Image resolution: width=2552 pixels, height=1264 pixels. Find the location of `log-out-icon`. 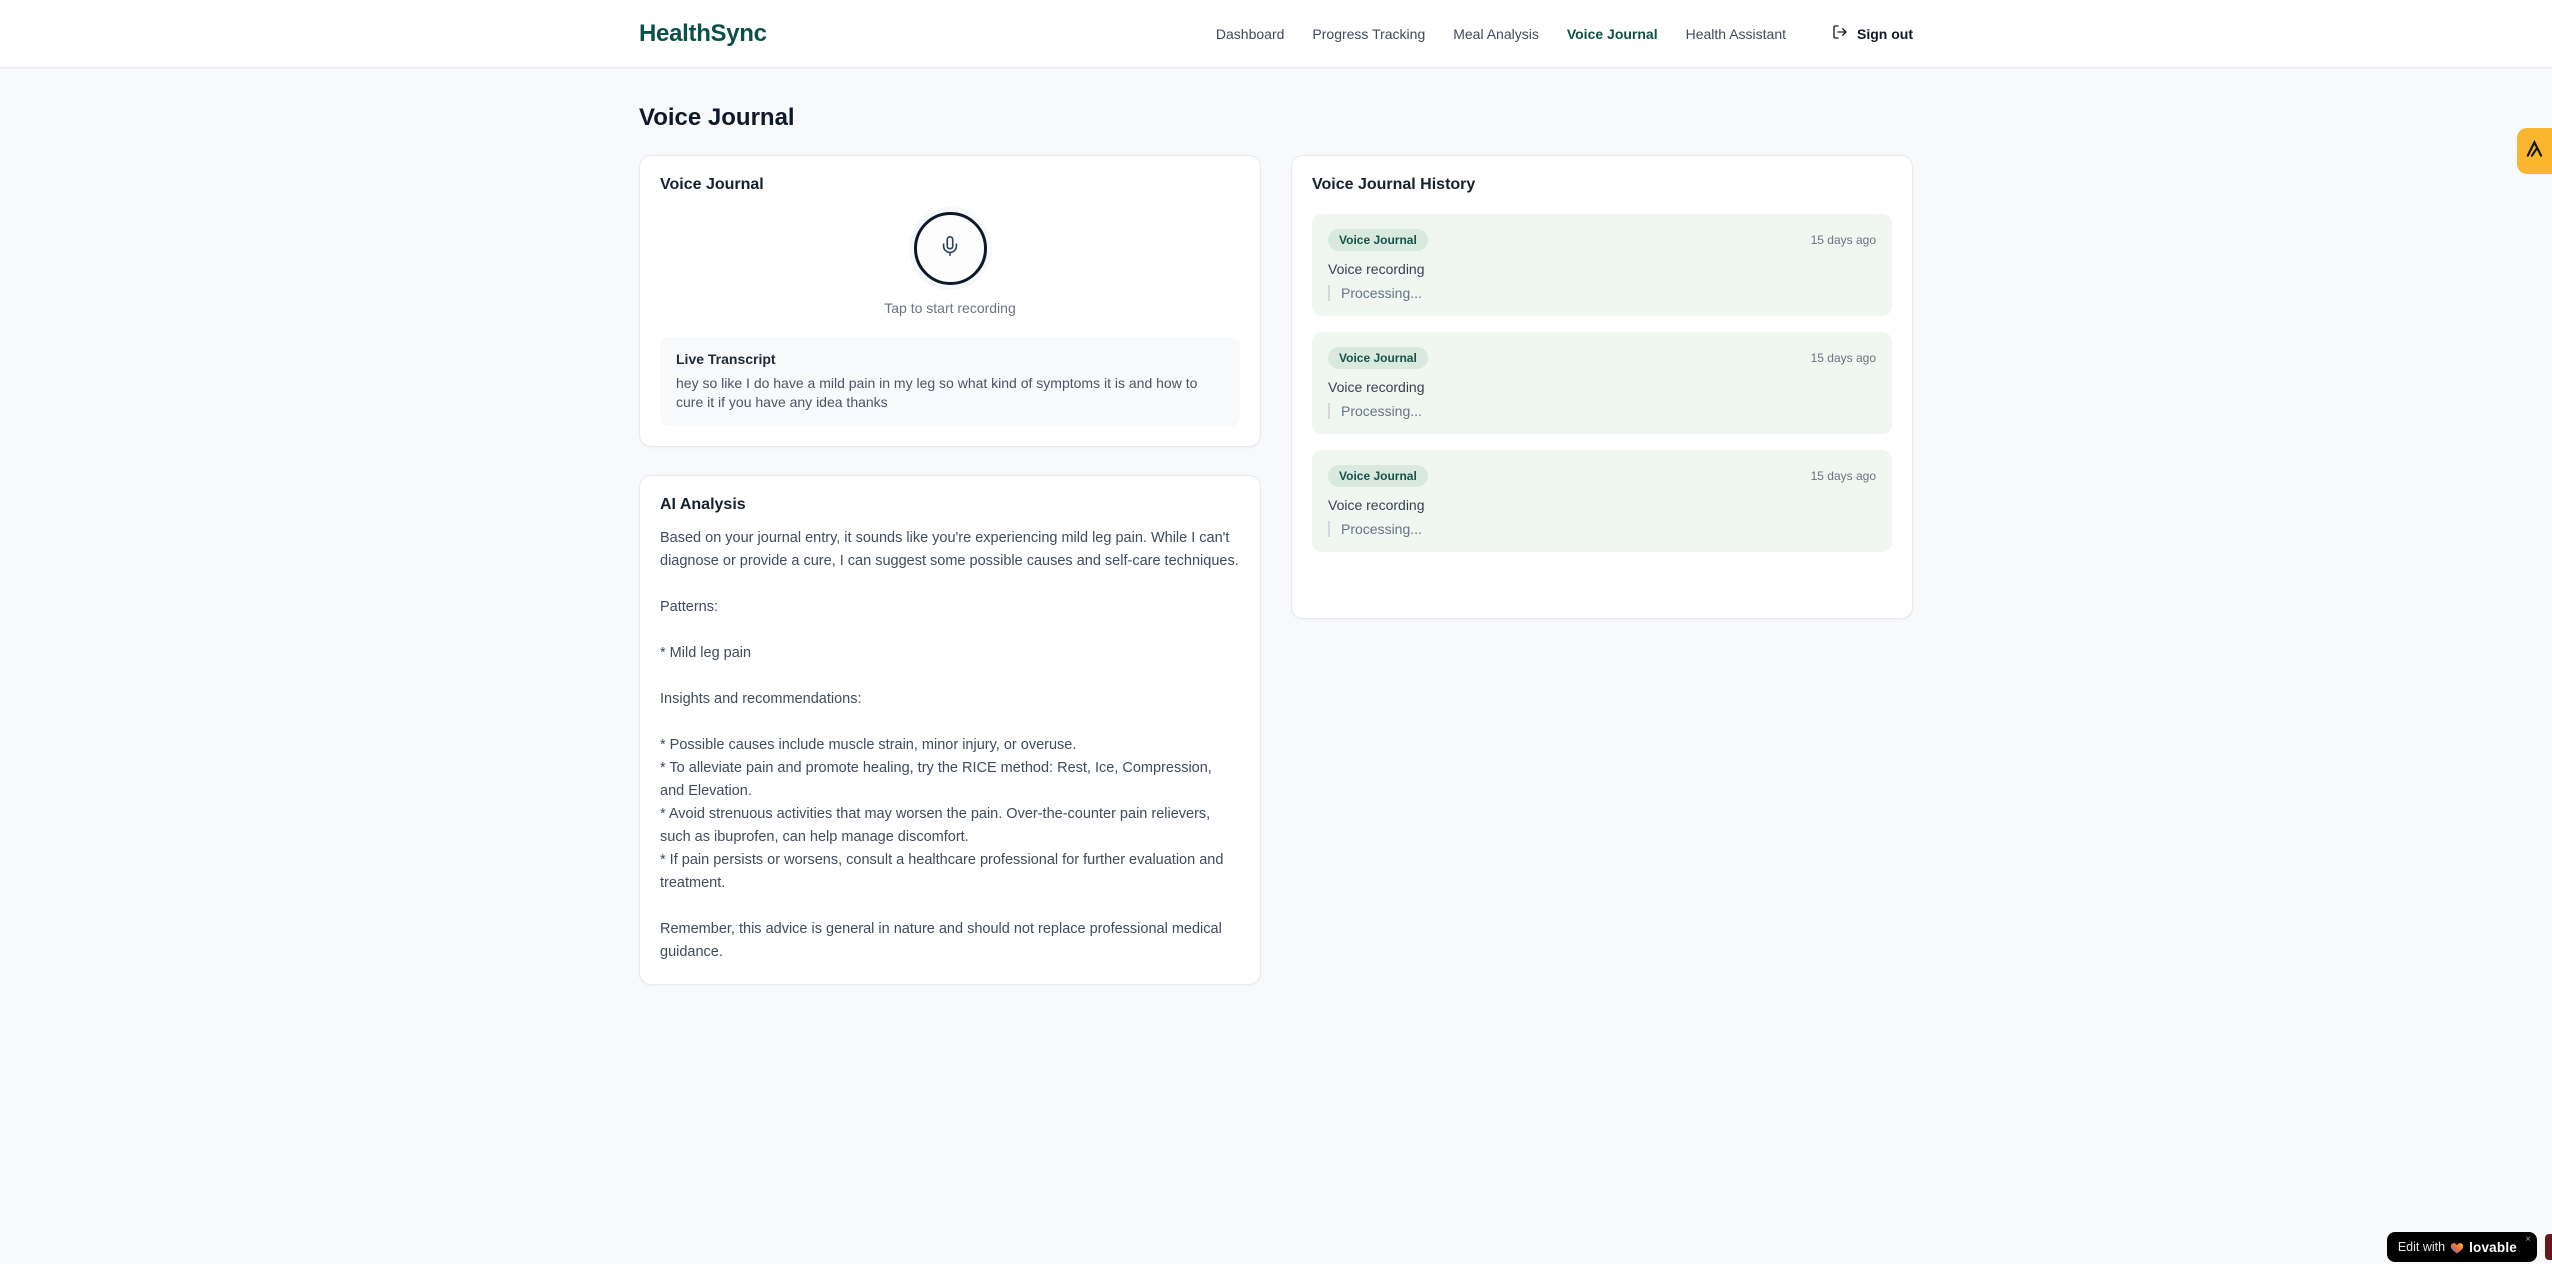

log-out-icon is located at coordinates (1840, 33).